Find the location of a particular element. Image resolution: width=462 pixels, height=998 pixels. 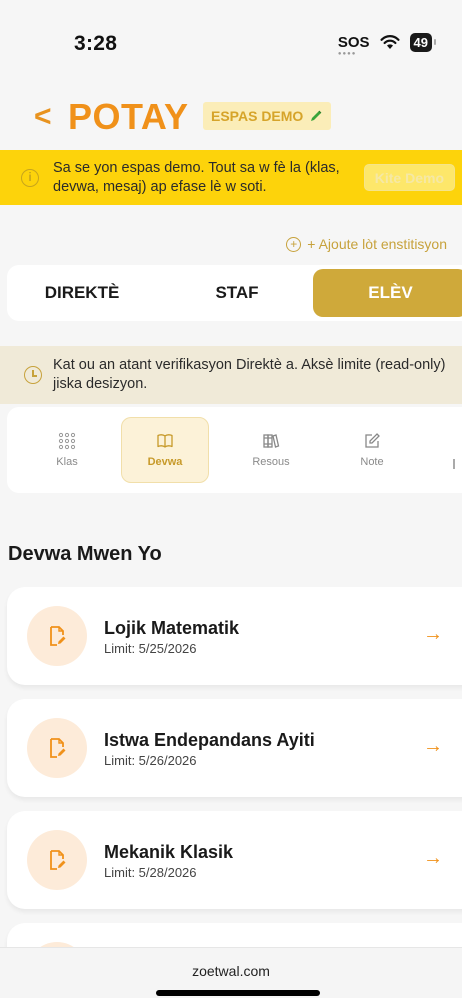

module-devwa: Devwa is located at coordinates (165, 450).